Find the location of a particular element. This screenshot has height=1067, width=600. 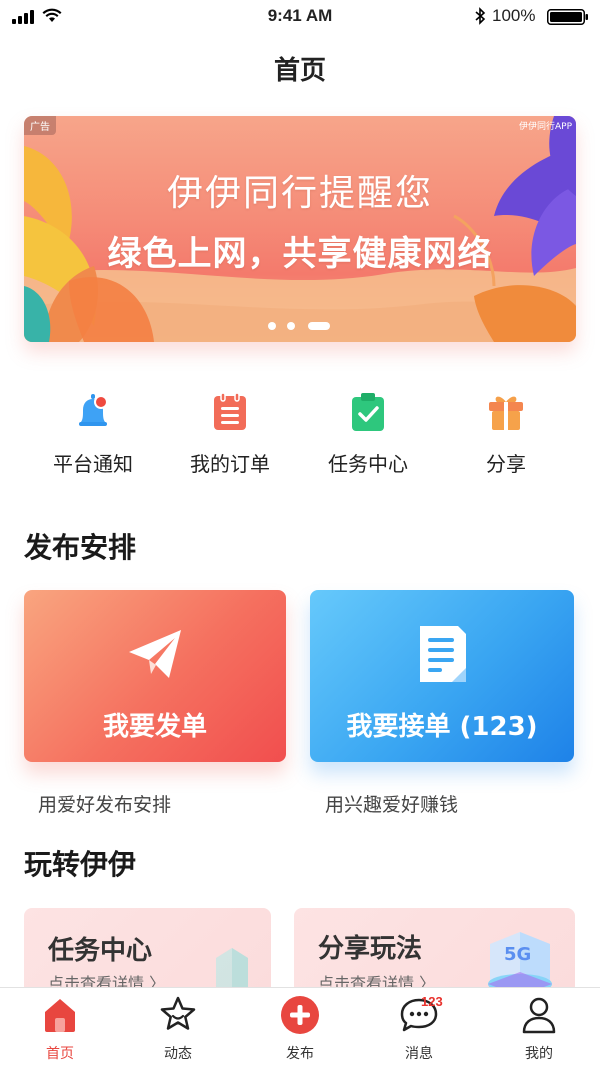

paper-plane-icon is located at coordinates (155, 654).